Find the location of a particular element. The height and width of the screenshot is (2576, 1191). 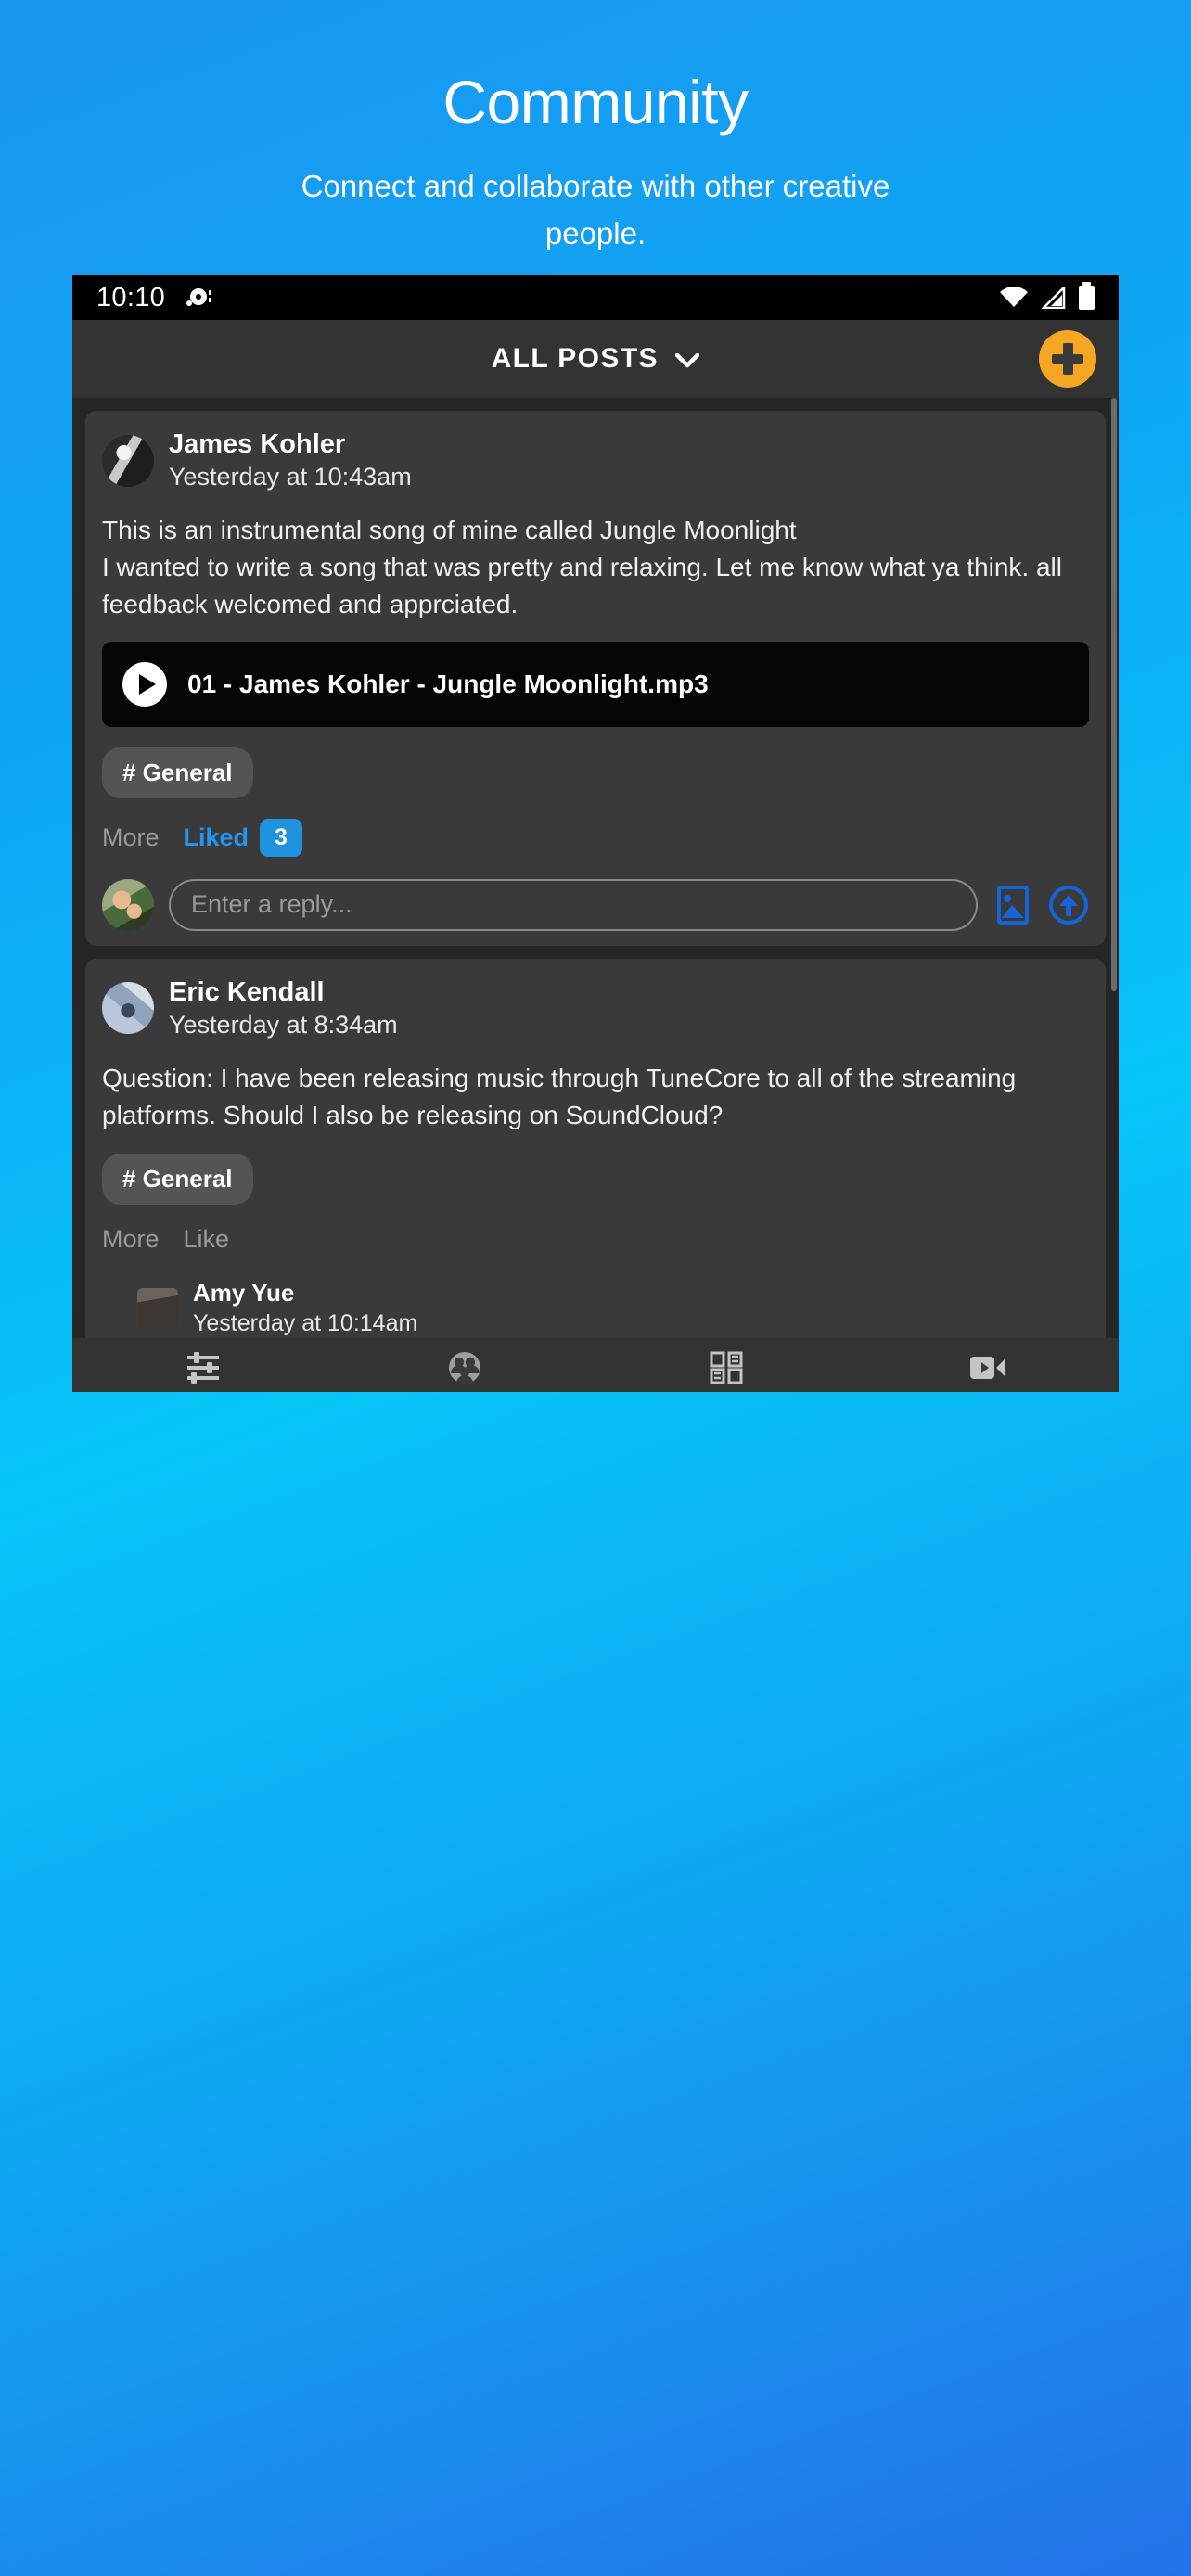

like-count-badge: 3 is located at coordinates (281, 837).